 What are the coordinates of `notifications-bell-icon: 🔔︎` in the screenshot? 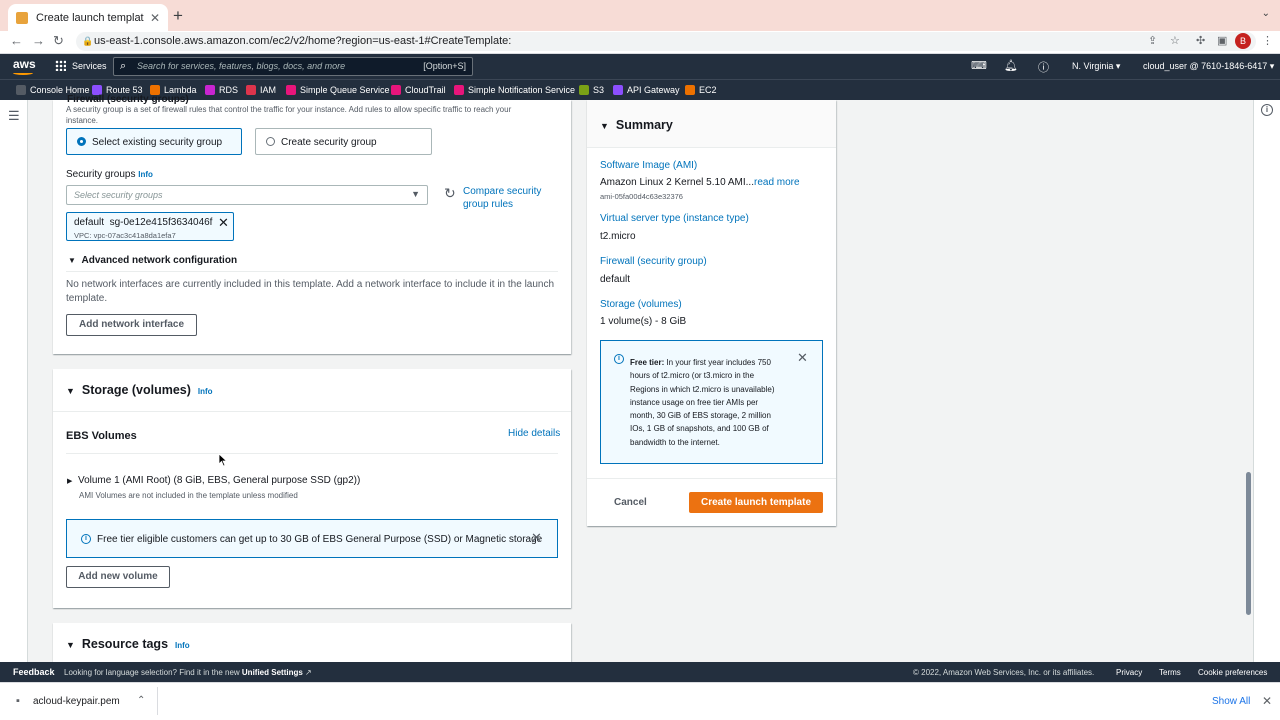 It's located at (1011, 65).